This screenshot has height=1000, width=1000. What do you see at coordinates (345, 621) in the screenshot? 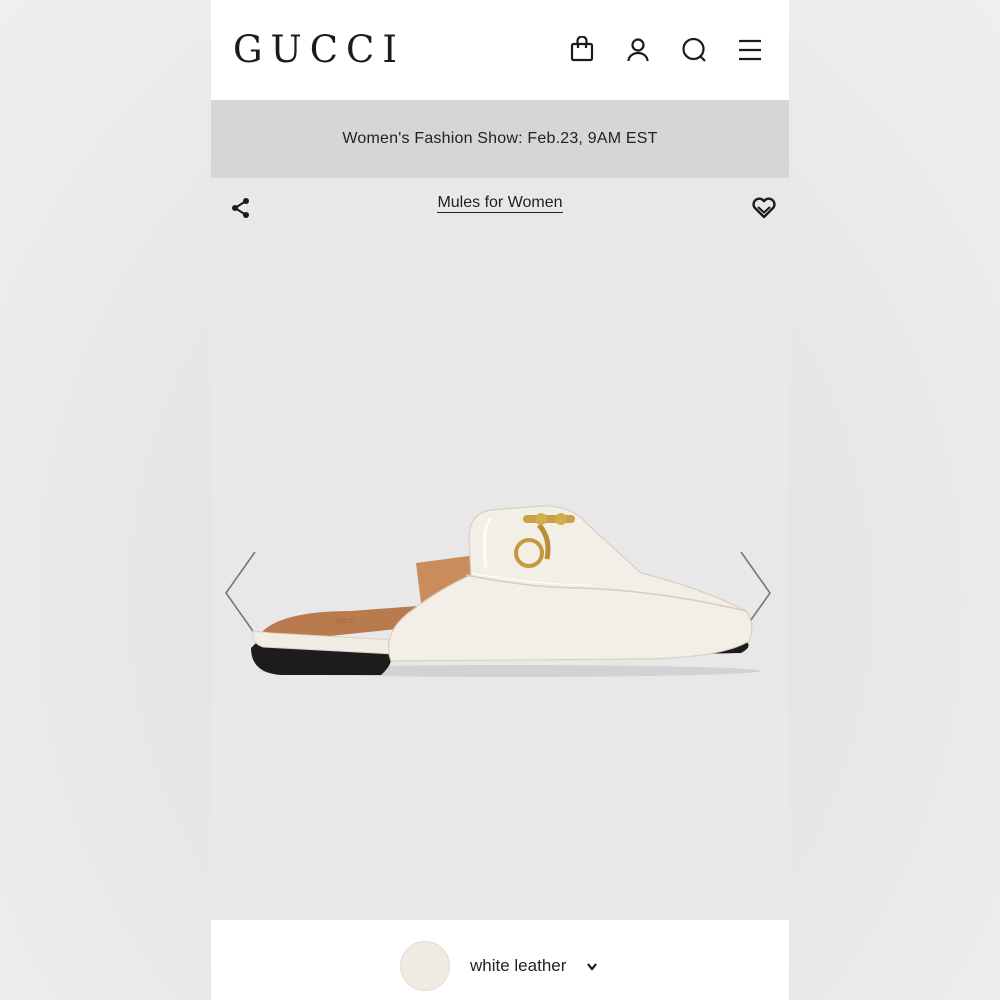
I see `svg-text: GUCCI` at bounding box center [345, 621].